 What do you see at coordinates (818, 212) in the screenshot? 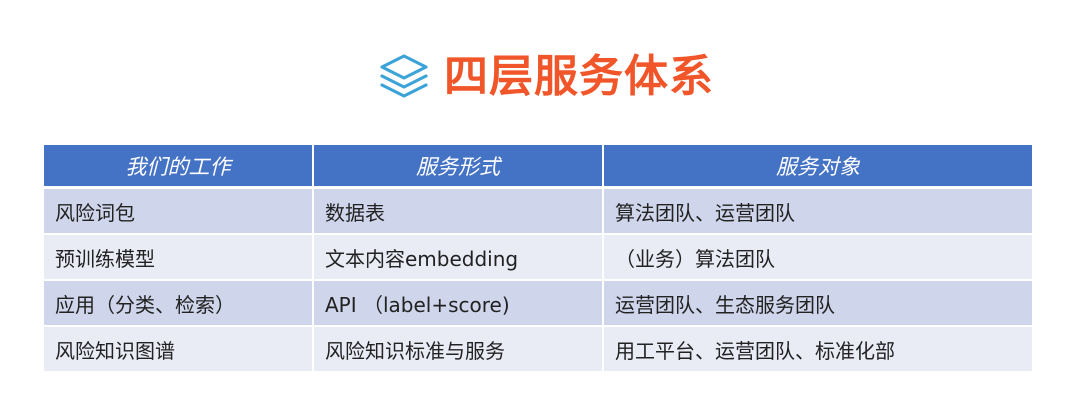
I see `table-cell-service-target: 算法团队、运营团队` at bounding box center [818, 212].